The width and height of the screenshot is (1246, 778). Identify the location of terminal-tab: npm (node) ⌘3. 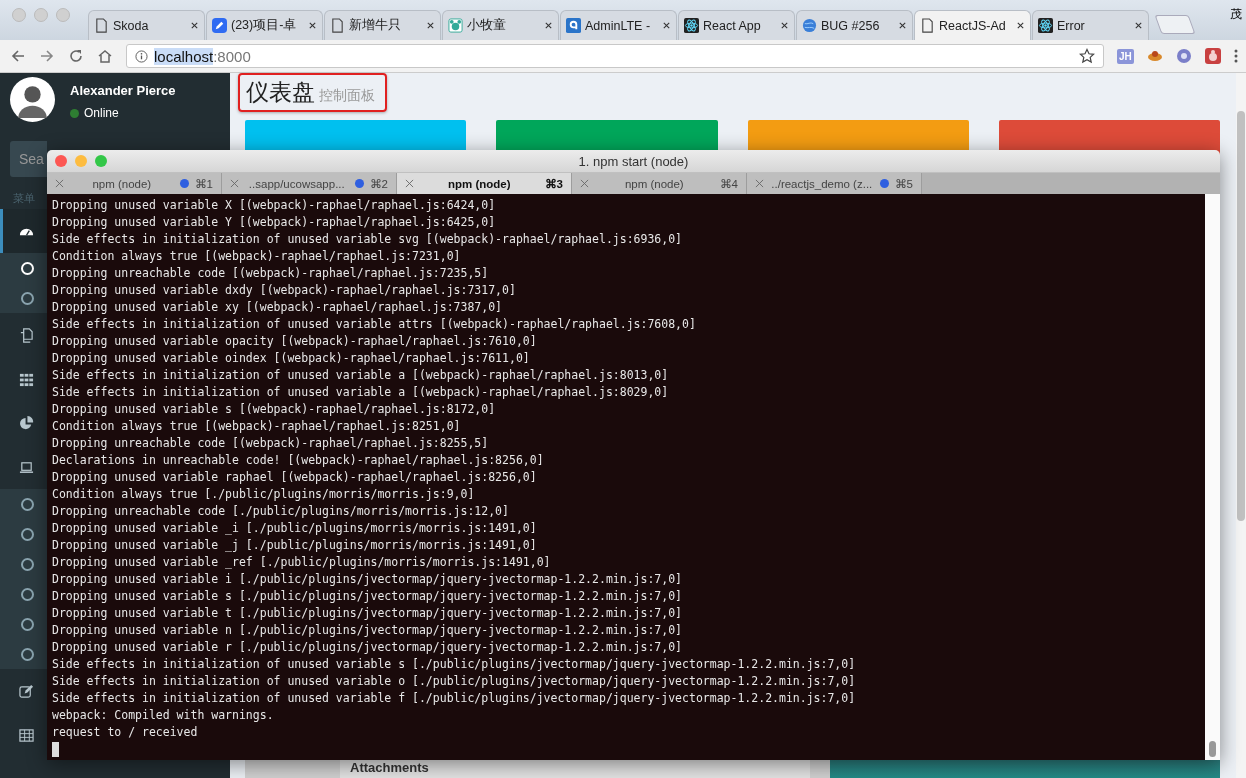
(484, 183).